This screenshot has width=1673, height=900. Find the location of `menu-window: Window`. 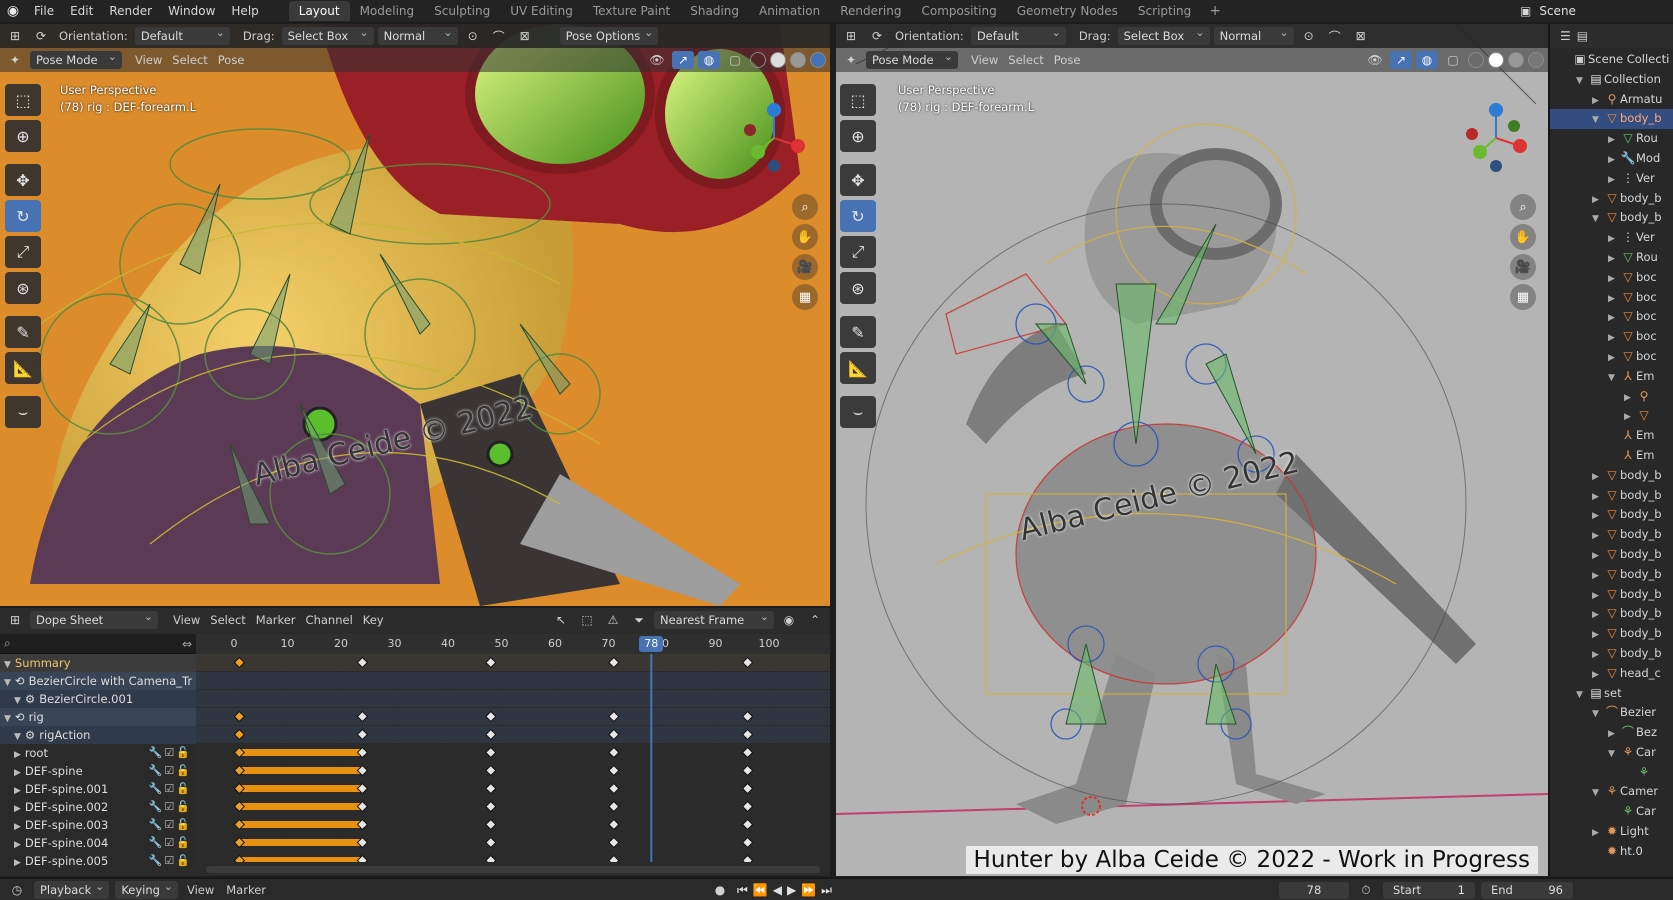

menu-window: Window is located at coordinates (191, 11).